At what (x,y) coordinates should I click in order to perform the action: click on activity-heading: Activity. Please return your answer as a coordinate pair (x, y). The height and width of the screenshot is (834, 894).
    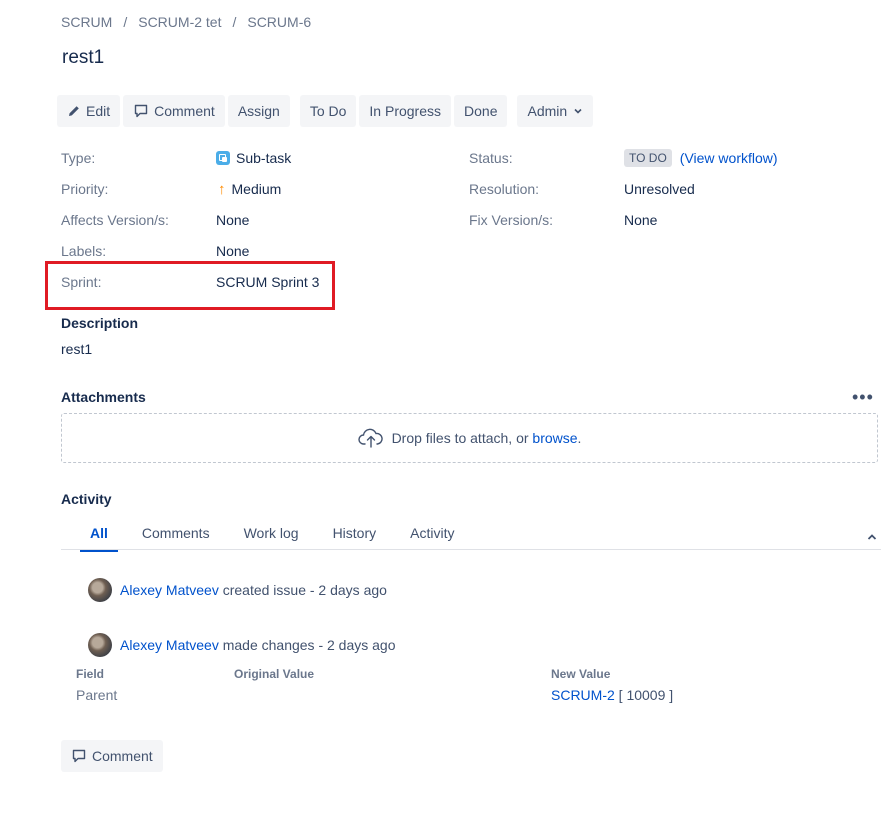
    Looking at the image, I should click on (86, 499).